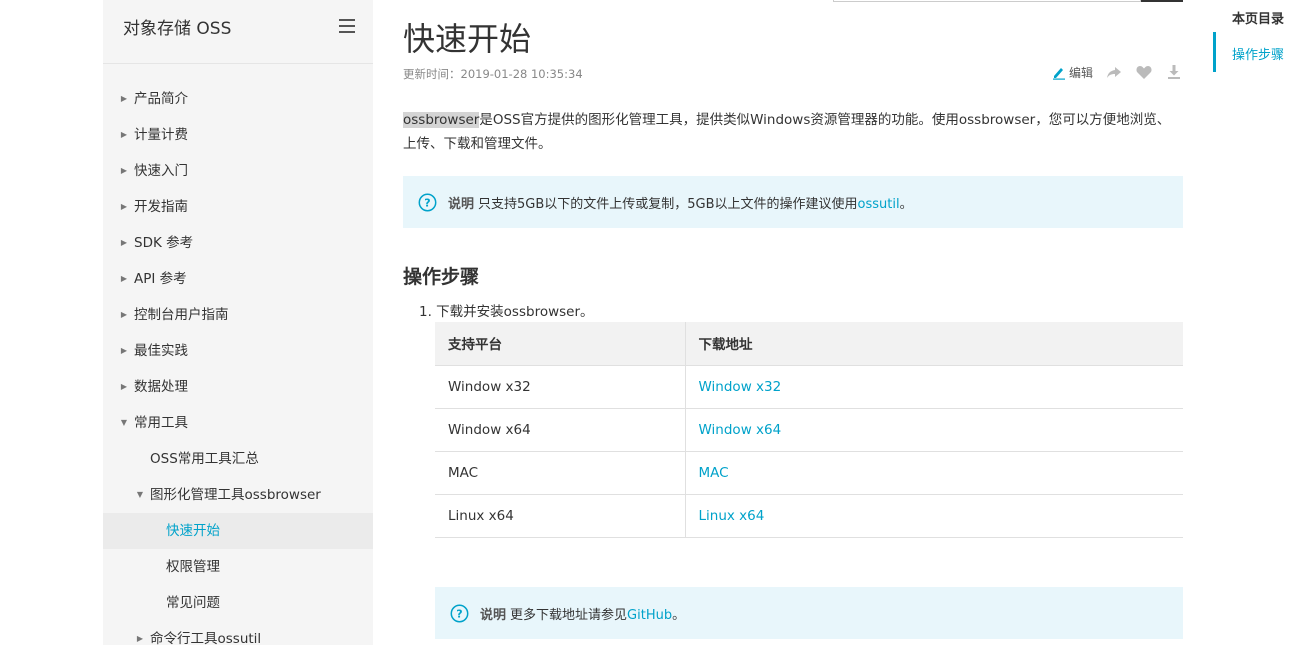  Describe the element at coordinates (193, 603) in the screenshot. I see `sidebar-item-label: 常见问题` at that location.